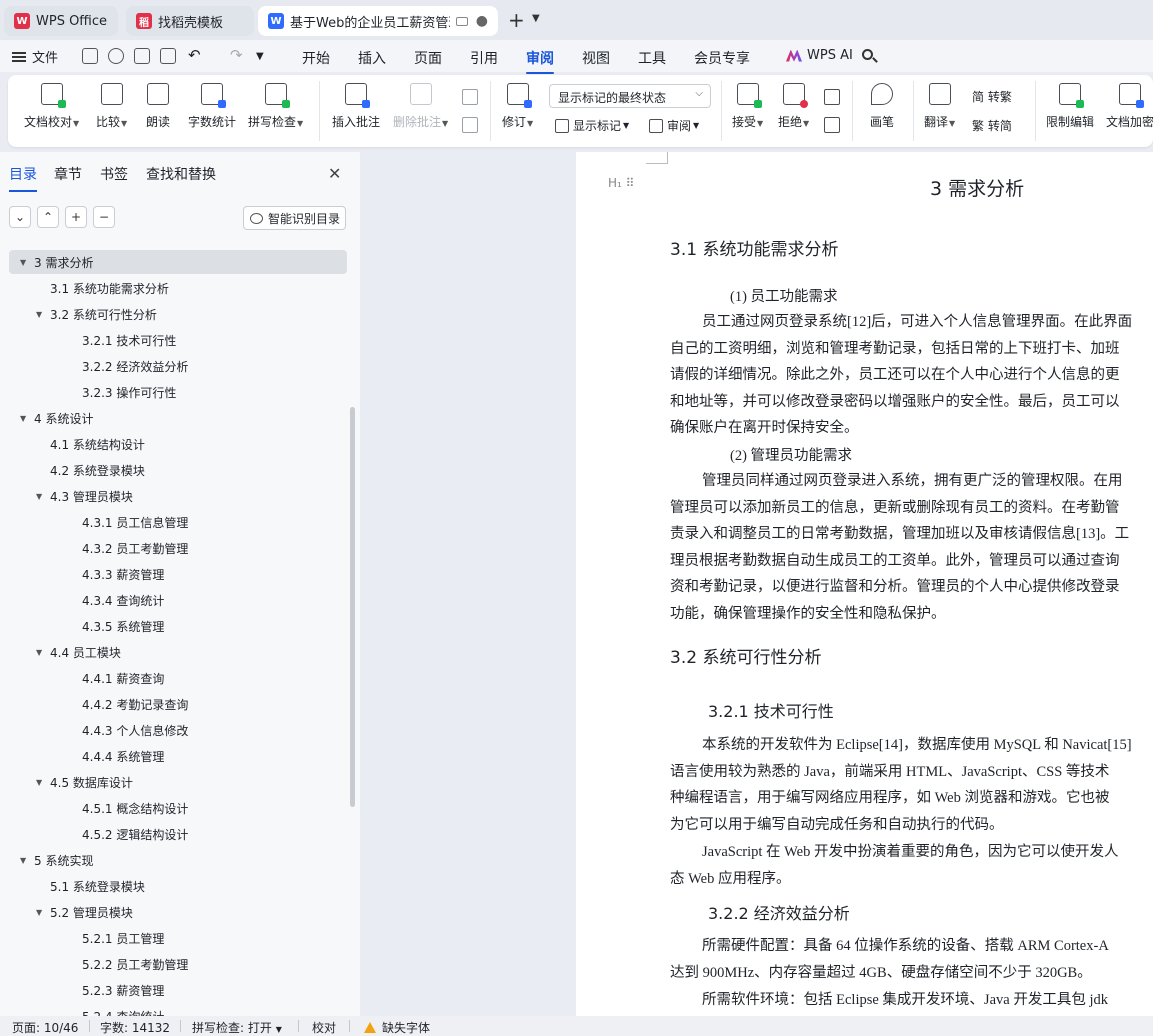 The height and width of the screenshot is (1036, 1153). Describe the element at coordinates (260, 56) in the screenshot. I see `more-chevron-icon: ▼` at that location.